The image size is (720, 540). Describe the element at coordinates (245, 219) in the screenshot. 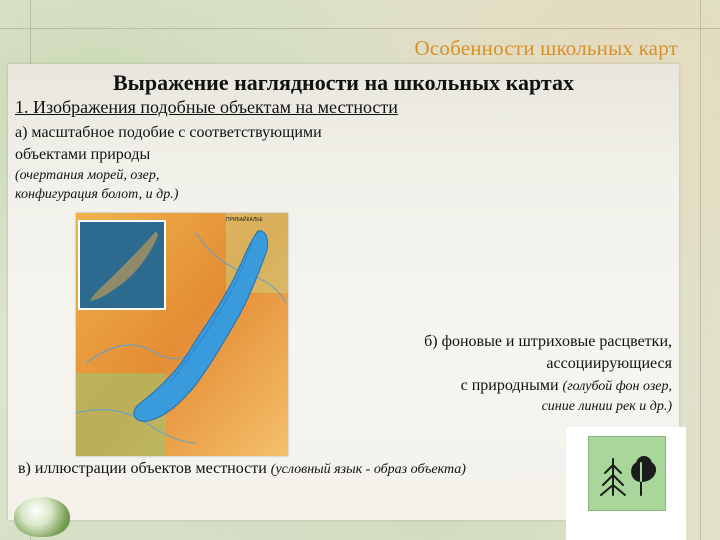

I see `map-label: ПРИБАЙКАЛЬЕ` at that location.